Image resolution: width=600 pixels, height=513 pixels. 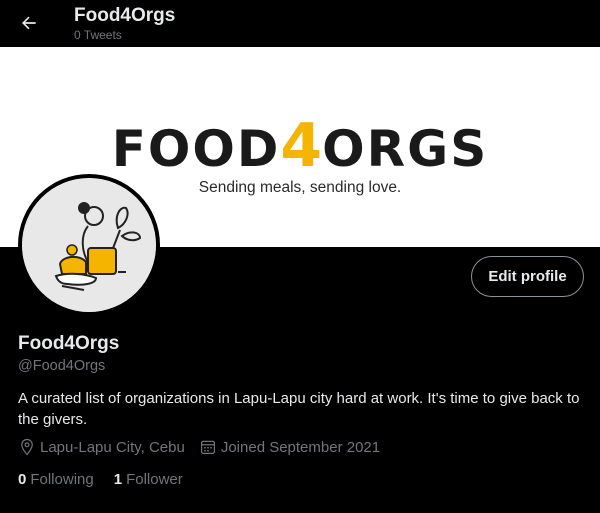 I want to click on avatar-illustration, so click(x=89, y=245).